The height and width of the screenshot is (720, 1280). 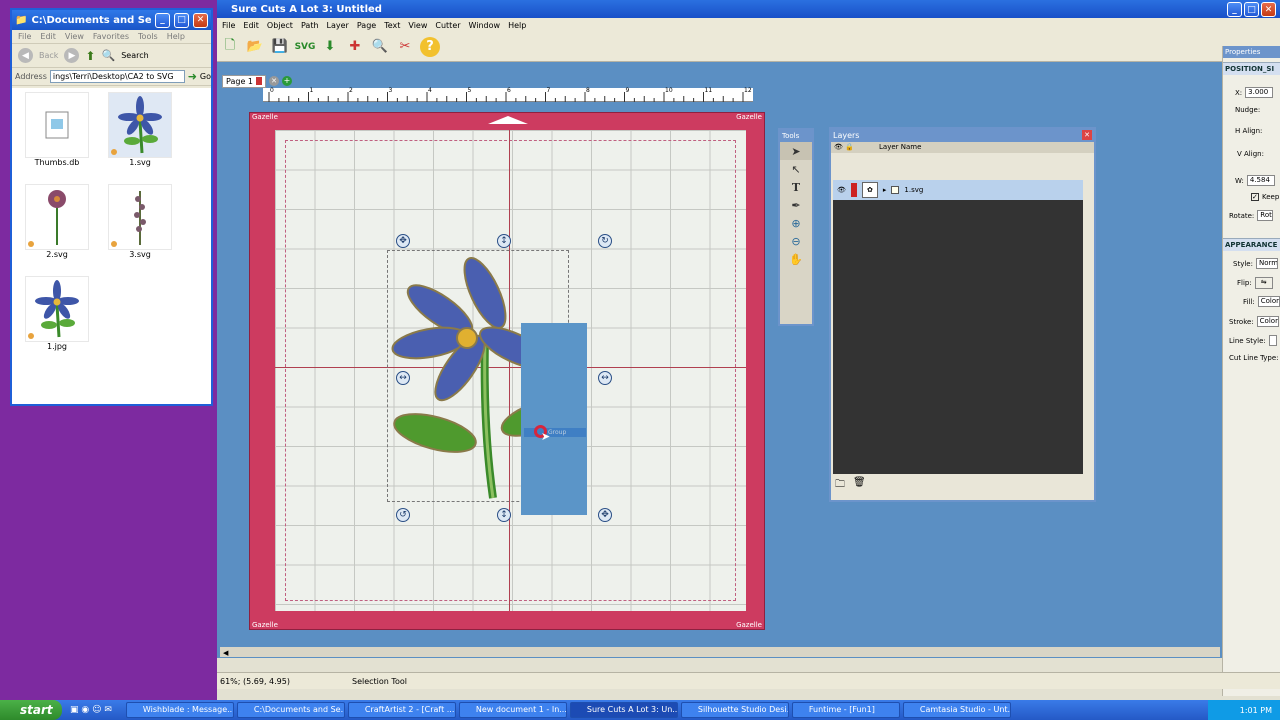 What do you see at coordinates (853, 190) in the screenshot?
I see `layer-color-icon` at bounding box center [853, 190].